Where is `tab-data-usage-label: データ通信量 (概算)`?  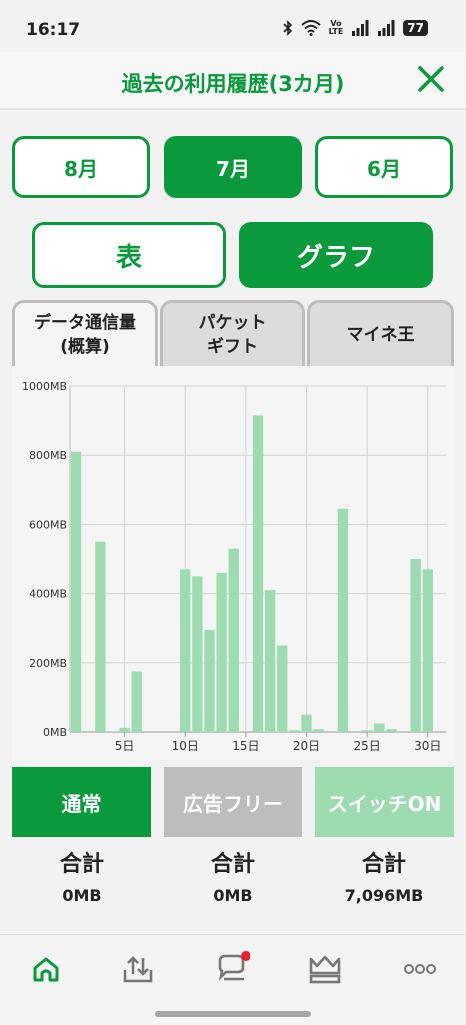
tab-data-usage-label: データ通信量 (概算) is located at coordinates (85, 335).